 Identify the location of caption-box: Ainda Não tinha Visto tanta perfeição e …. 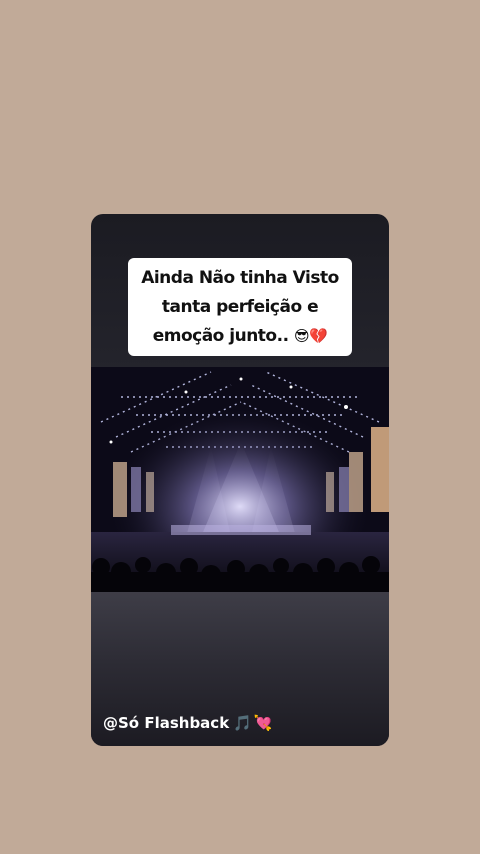
(240, 307).